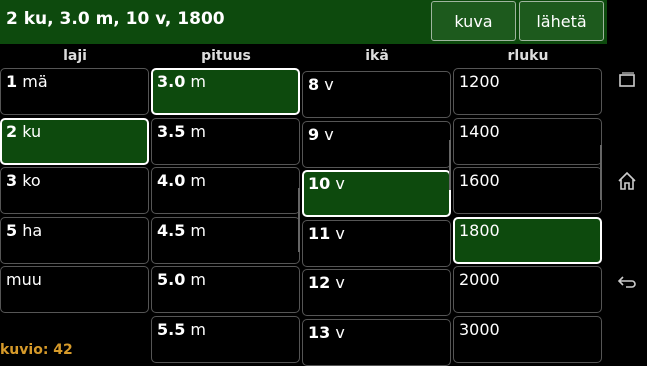  Describe the element at coordinates (527, 289) in the screenshot. I see `rluku-option: 2000` at that location.